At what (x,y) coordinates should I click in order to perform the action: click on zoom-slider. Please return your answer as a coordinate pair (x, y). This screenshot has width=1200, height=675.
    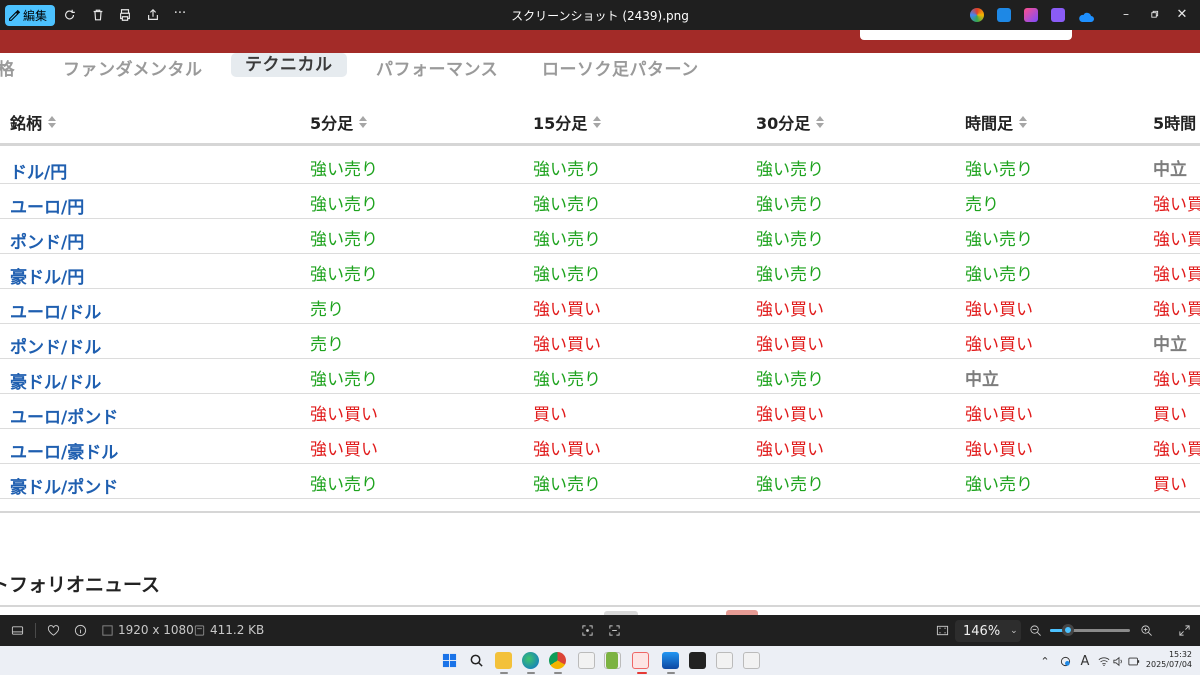
    Looking at the image, I should click on (1090, 630).